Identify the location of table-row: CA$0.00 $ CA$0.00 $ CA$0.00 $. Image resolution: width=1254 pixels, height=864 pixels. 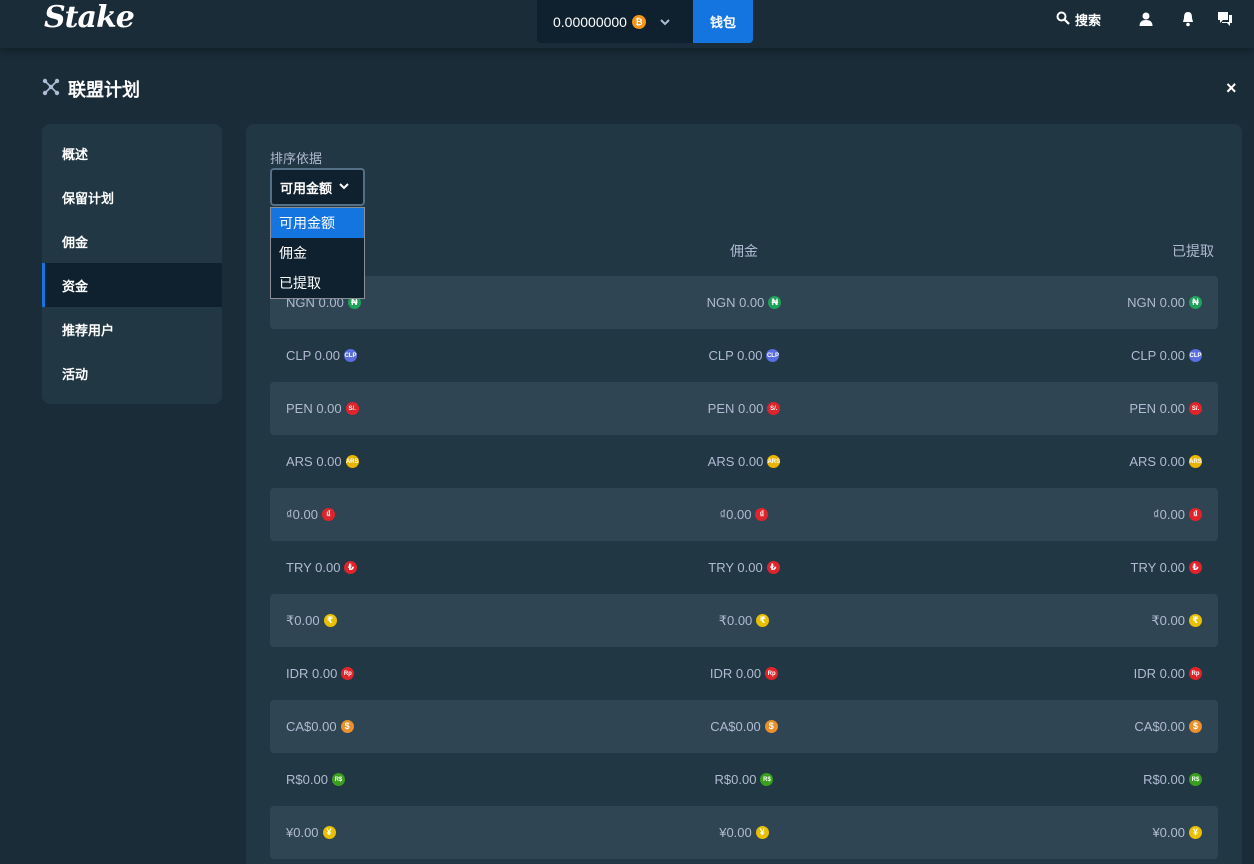
(744, 726).